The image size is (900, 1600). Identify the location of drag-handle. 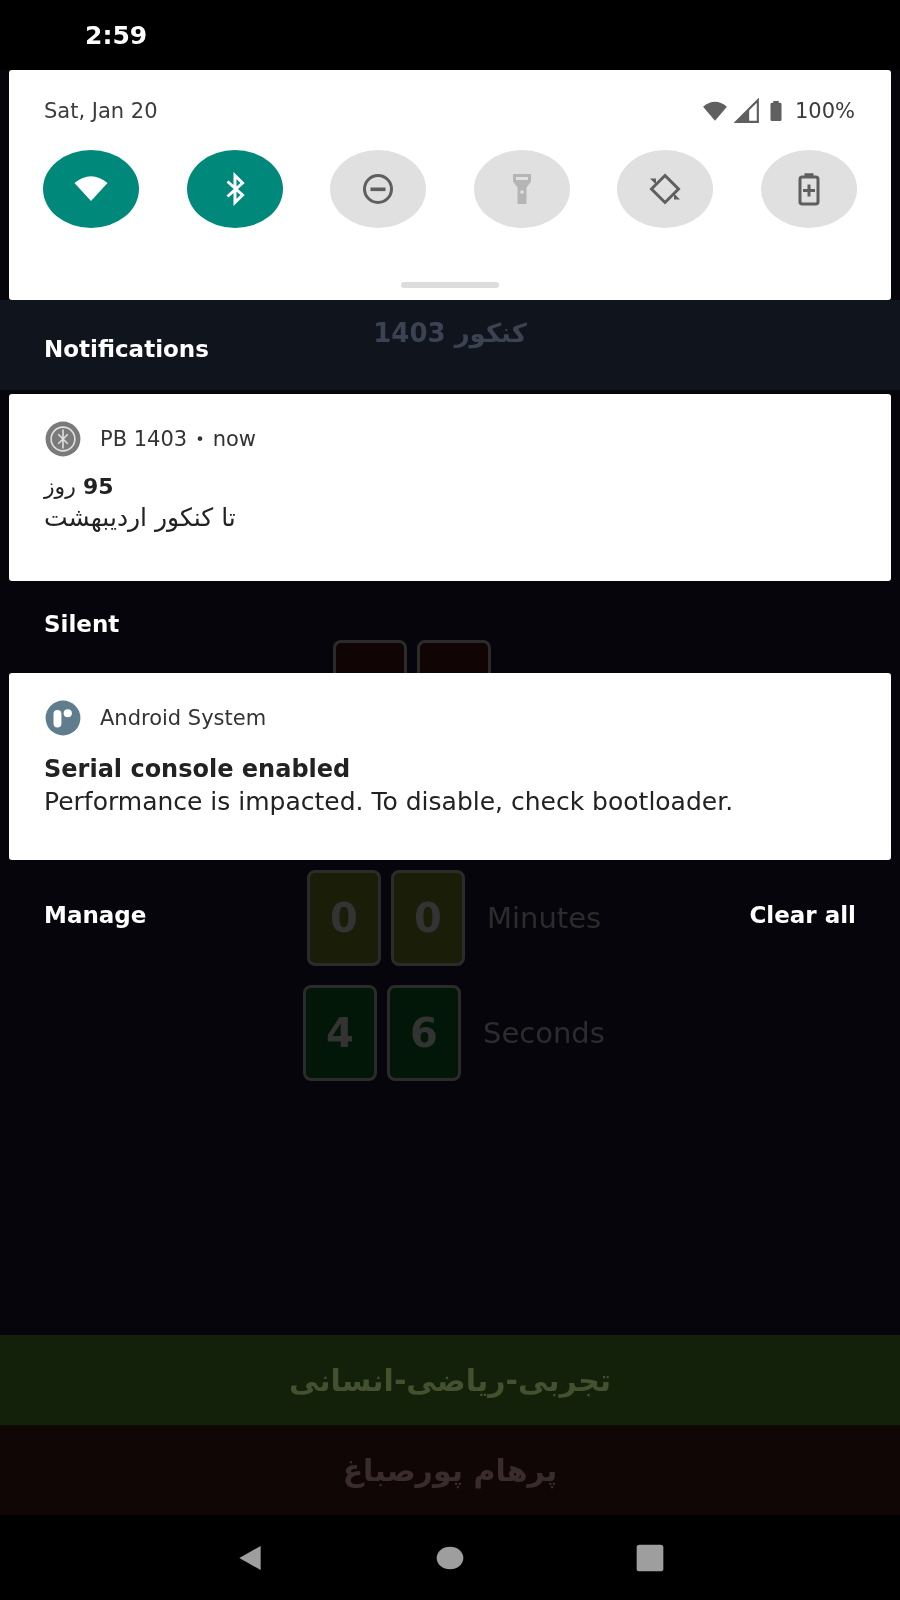
(450, 285).